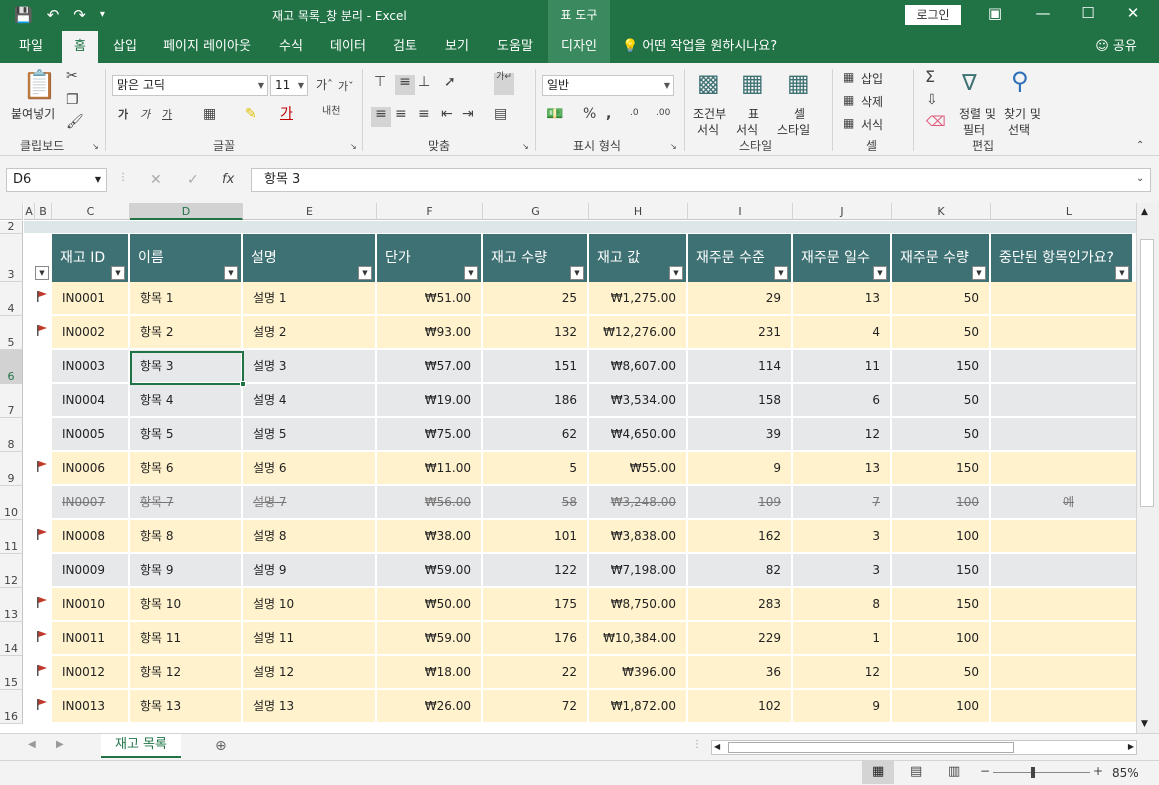 The height and width of the screenshot is (785, 1159). I want to click on table-cell-disc: 예, so click(1063, 502).